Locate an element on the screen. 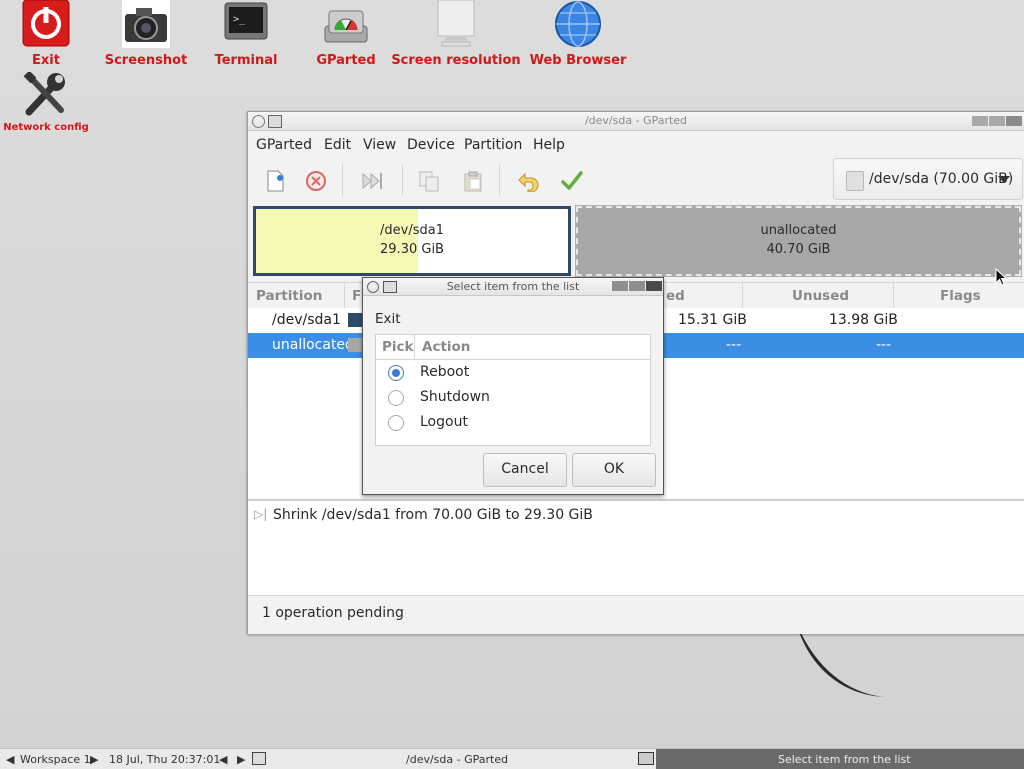 Image resolution: width=1024 pixels, height=769 pixels. undo-icon is located at coordinates (529, 181).